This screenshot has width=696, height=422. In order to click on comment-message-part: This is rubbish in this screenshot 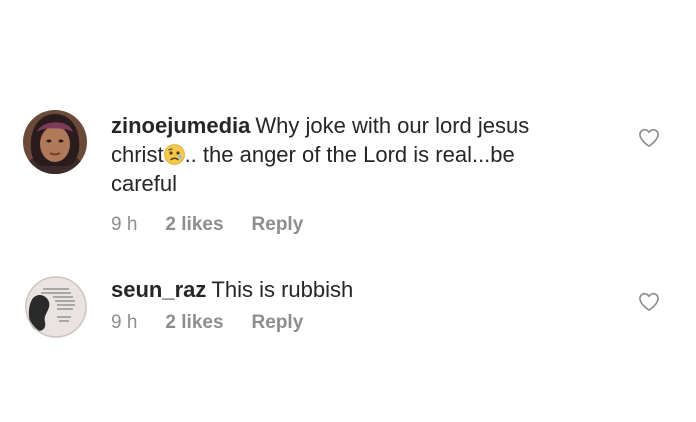, I will do `click(282, 289)`.